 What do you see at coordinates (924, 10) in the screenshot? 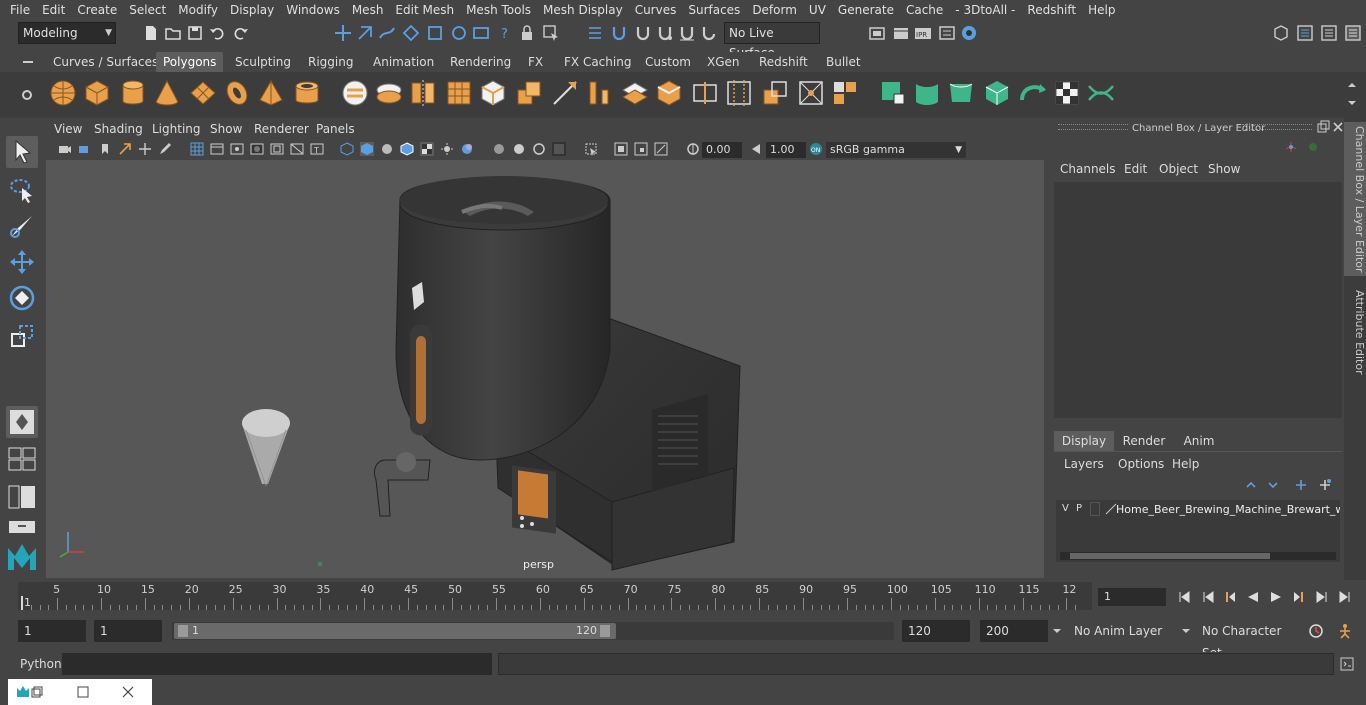
I see `menu-cache: Cache` at bounding box center [924, 10].